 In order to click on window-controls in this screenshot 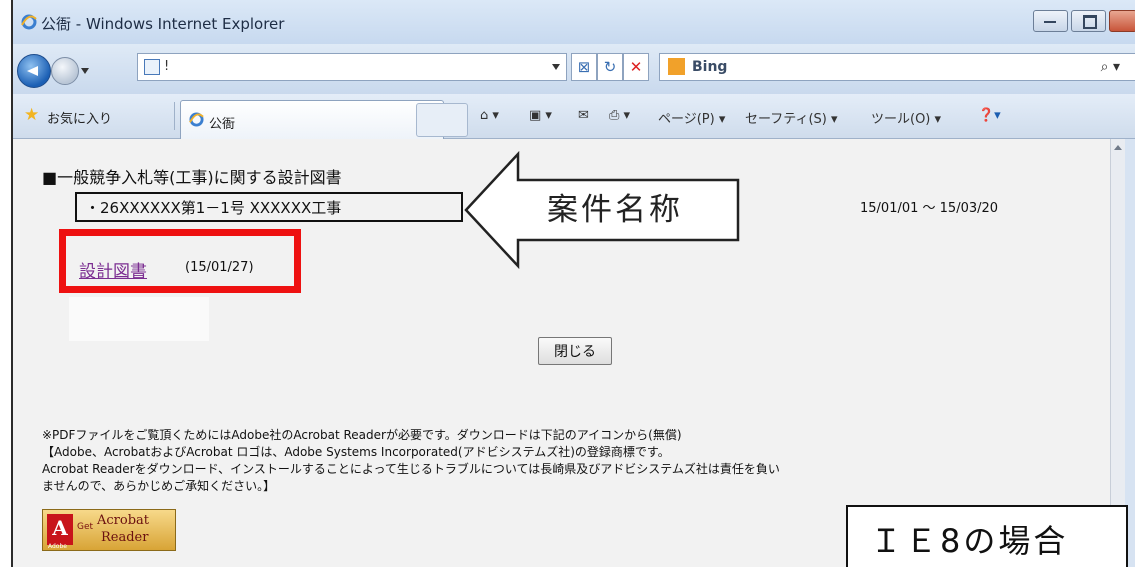, I will do `click(1084, 21)`.